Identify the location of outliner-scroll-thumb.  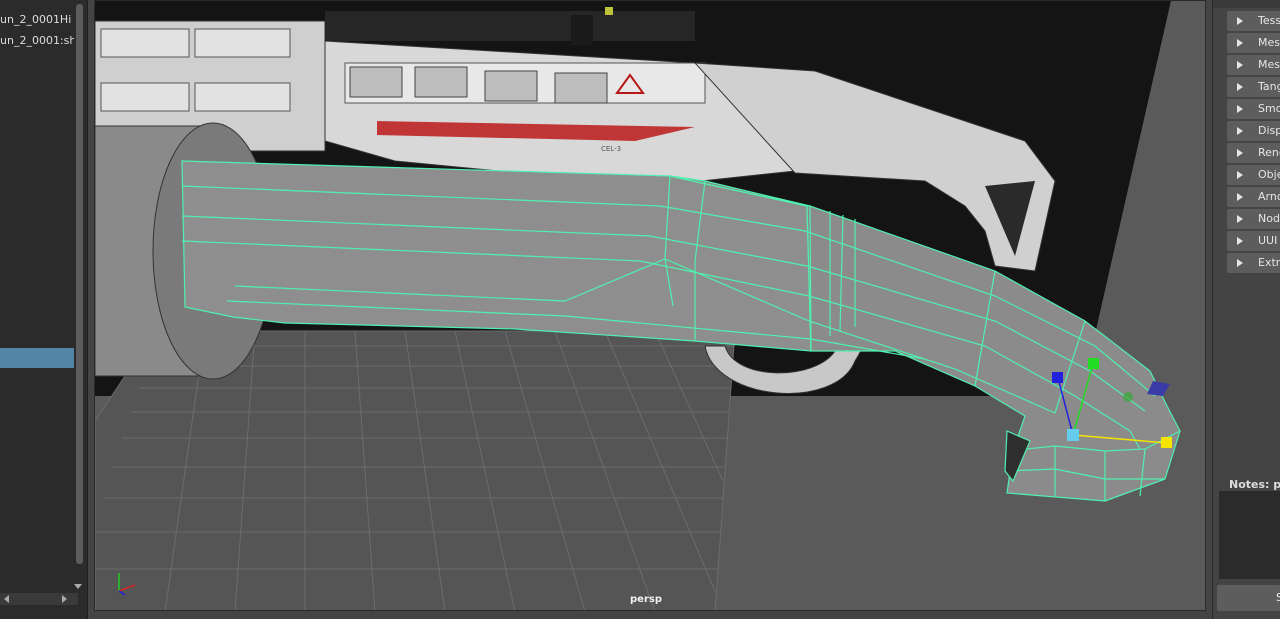
(79, 284).